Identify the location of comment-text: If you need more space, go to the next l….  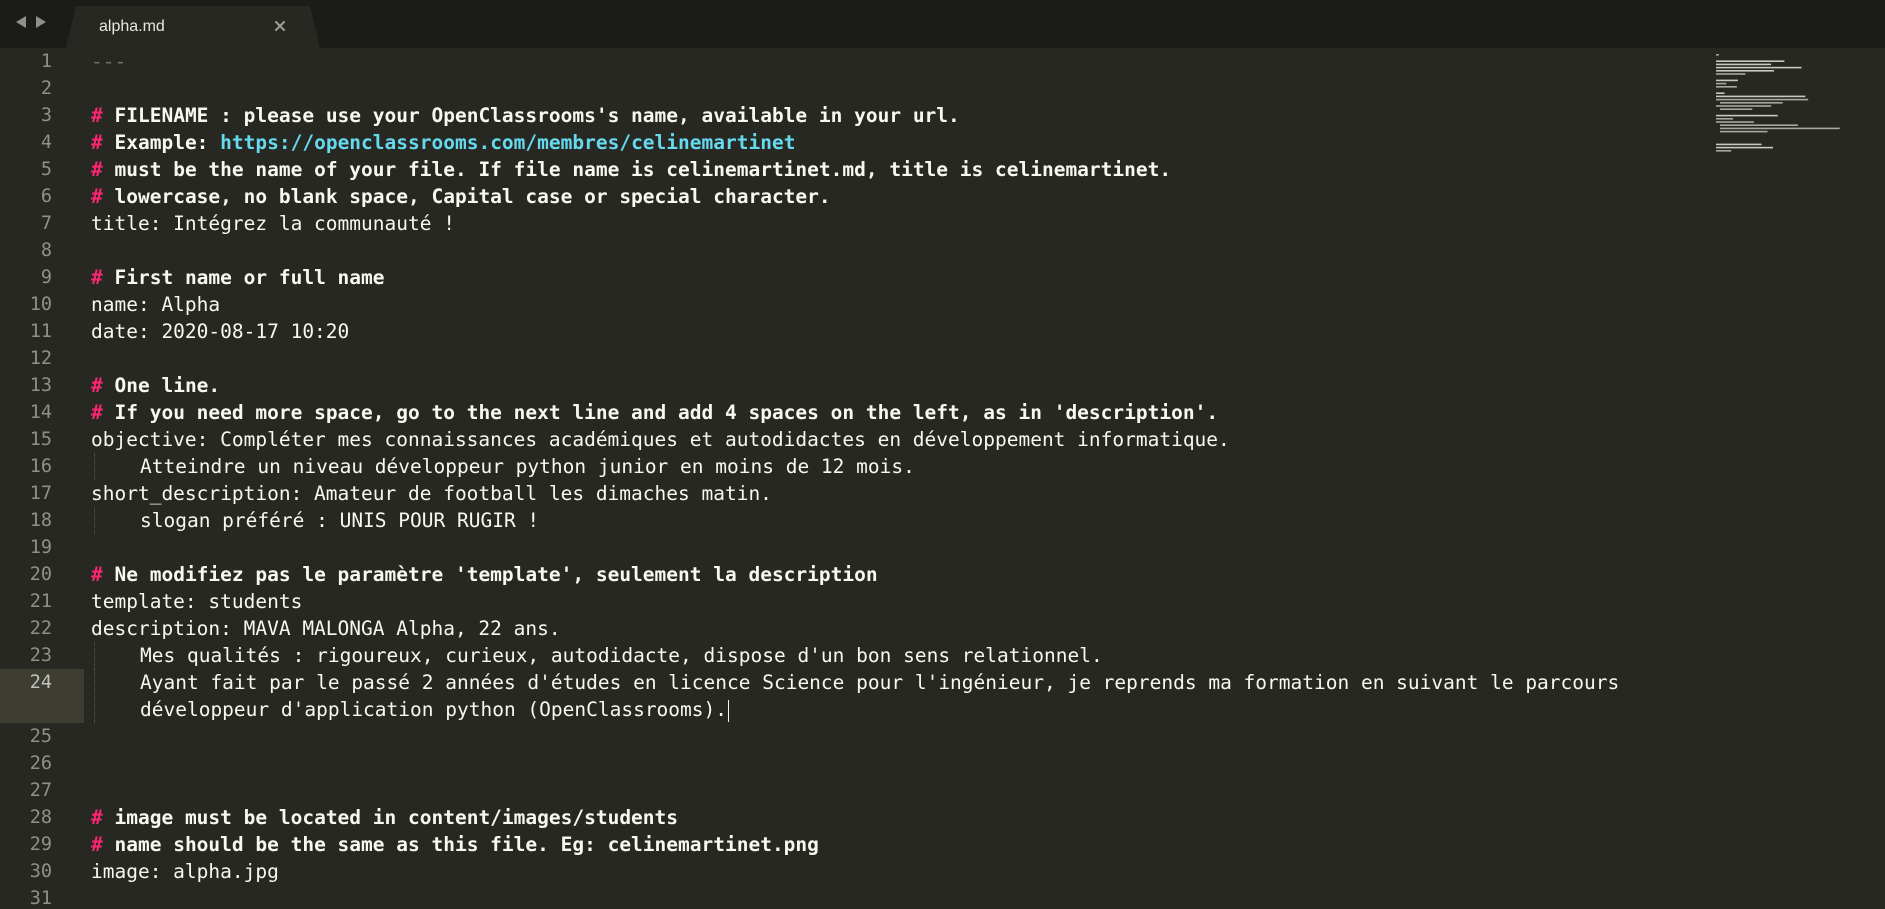
(666, 412).